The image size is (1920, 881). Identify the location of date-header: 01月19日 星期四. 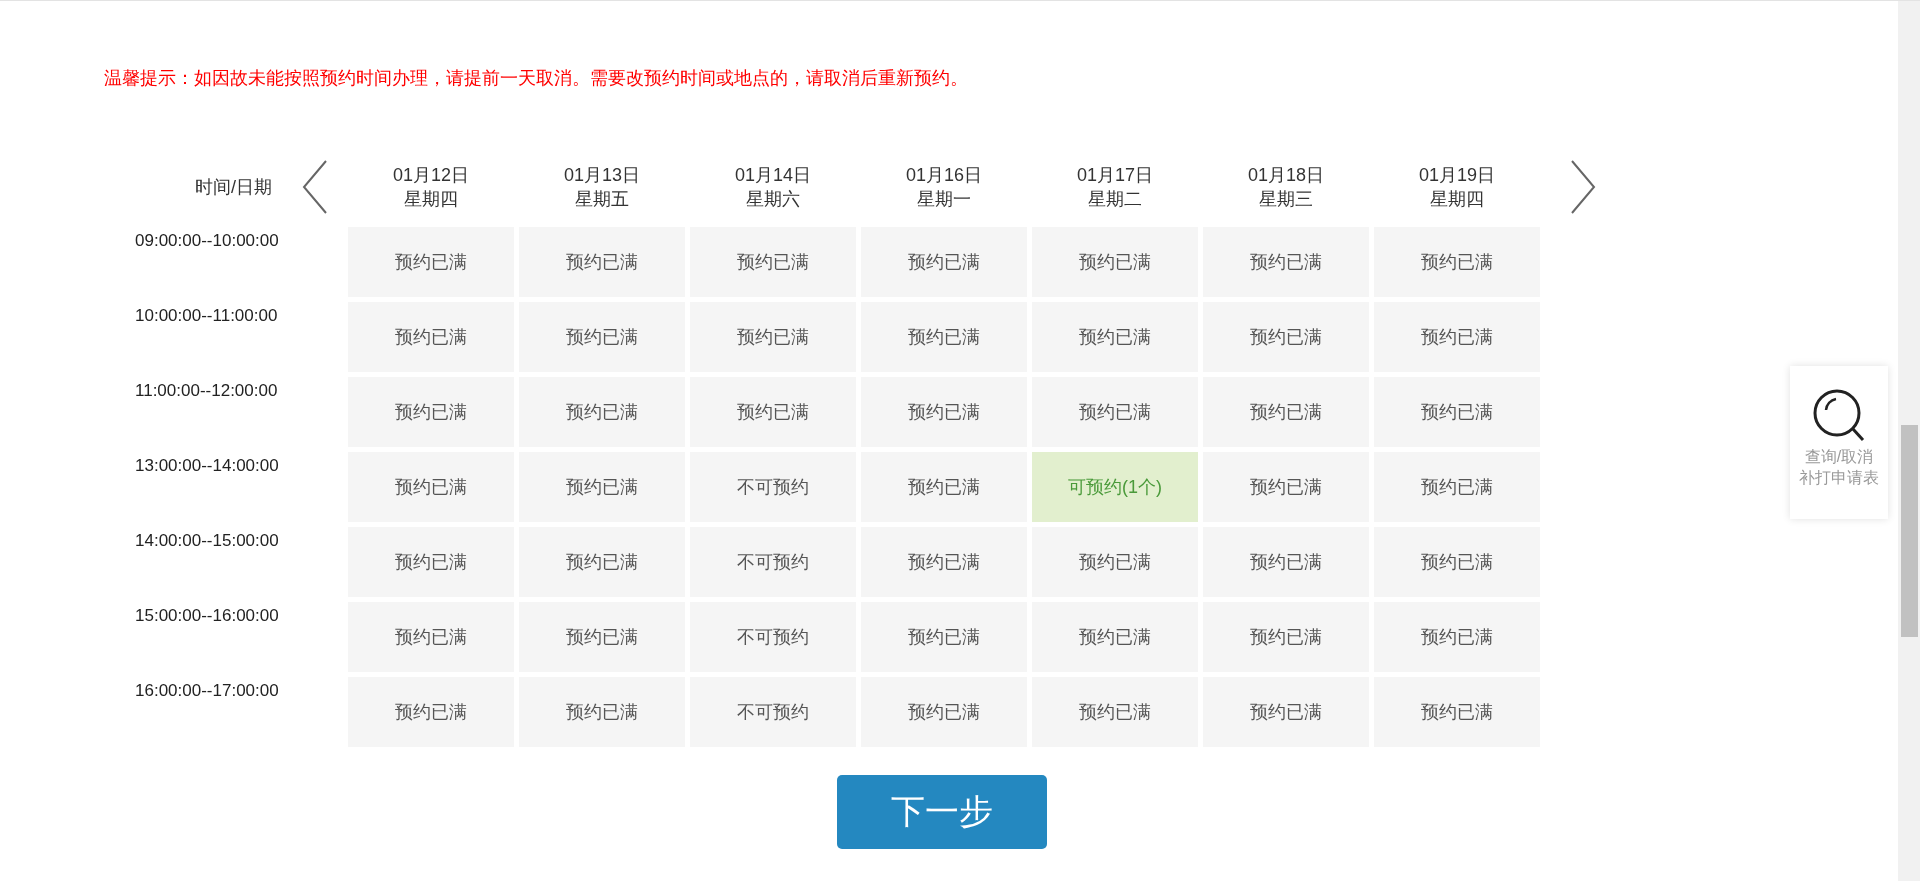
(1456, 187).